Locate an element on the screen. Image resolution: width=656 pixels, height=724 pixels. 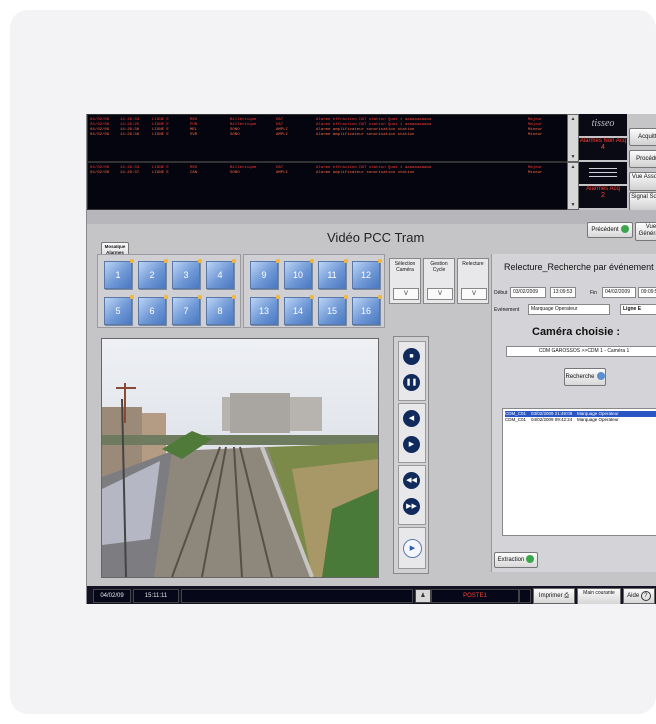
extraction-icon is located at coordinates (530, 559).